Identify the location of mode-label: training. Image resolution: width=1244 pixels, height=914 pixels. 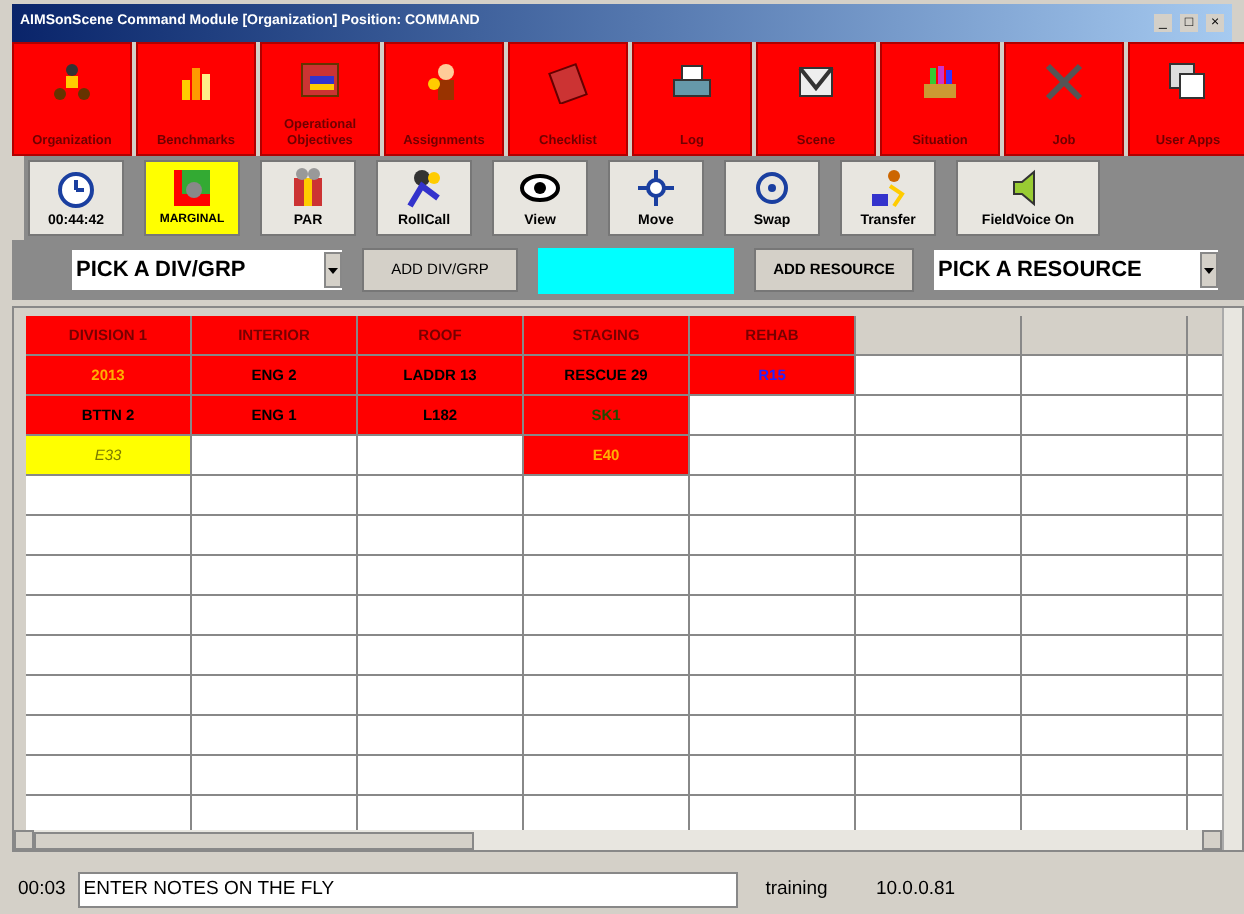
(796, 889).